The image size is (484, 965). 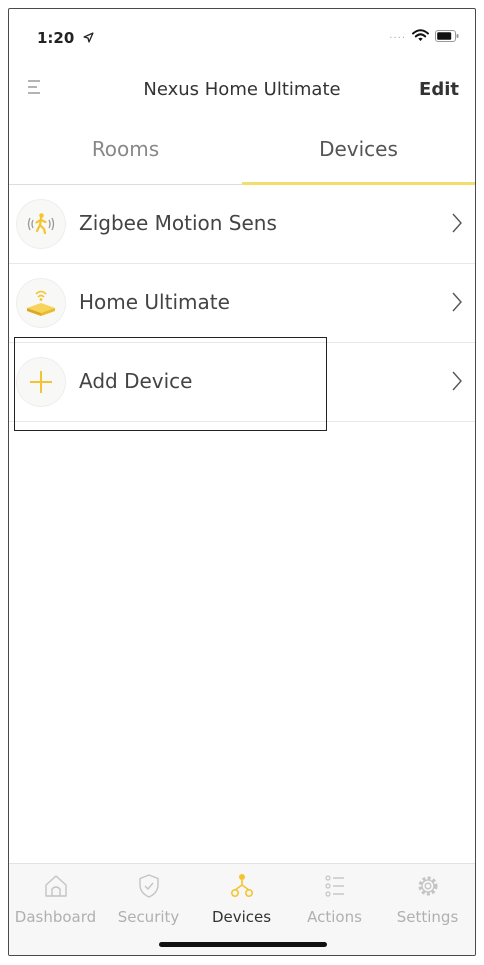 What do you see at coordinates (41, 382) in the screenshot?
I see `plus-icon` at bounding box center [41, 382].